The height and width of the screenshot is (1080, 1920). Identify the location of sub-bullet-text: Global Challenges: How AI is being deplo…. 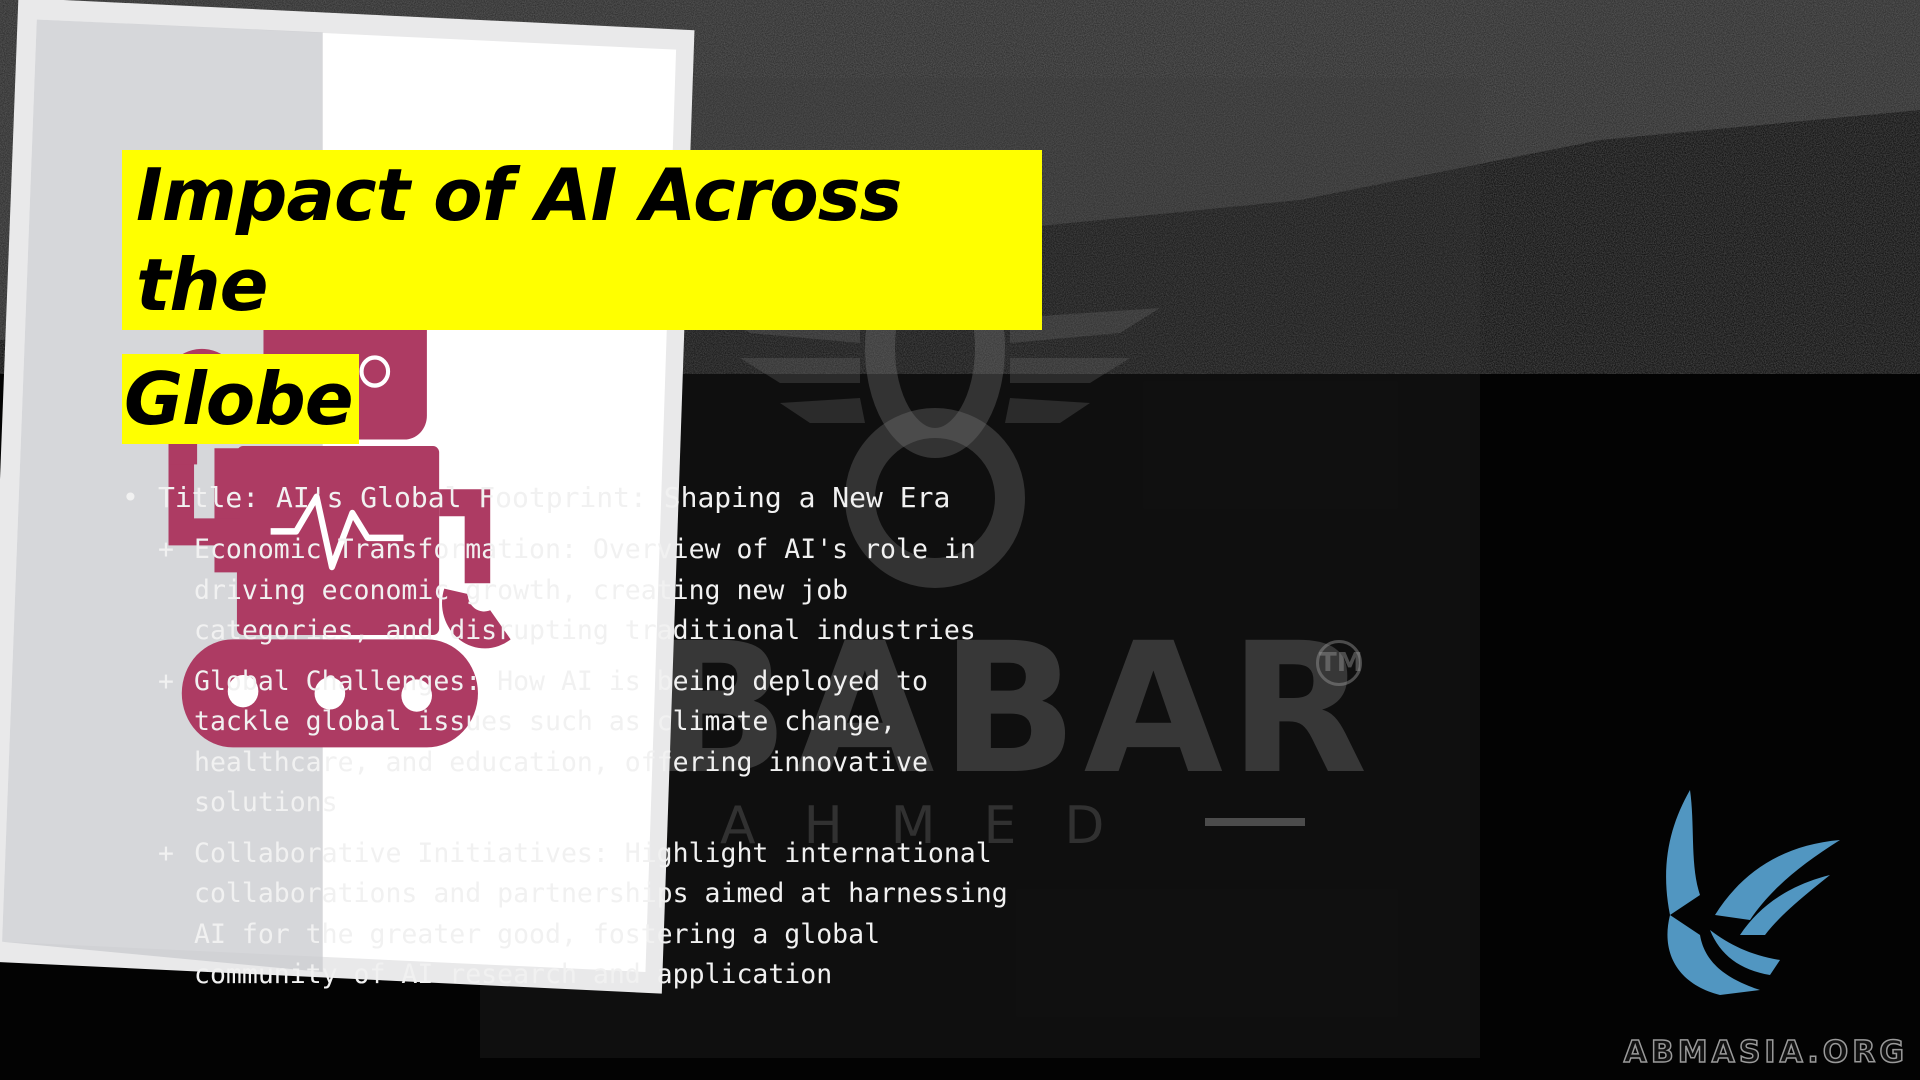
(561, 742).